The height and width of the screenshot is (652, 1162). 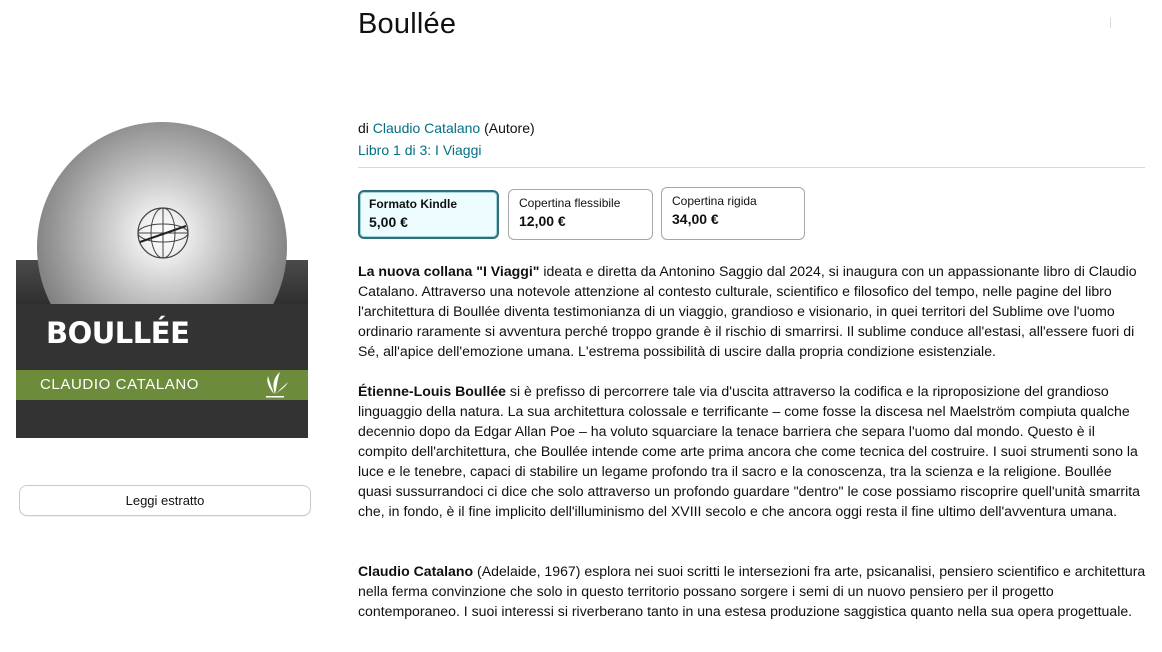 What do you see at coordinates (120, 384) in the screenshot?
I see `cover-author: CLAUDIO CATALANO` at bounding box center [120, 384].